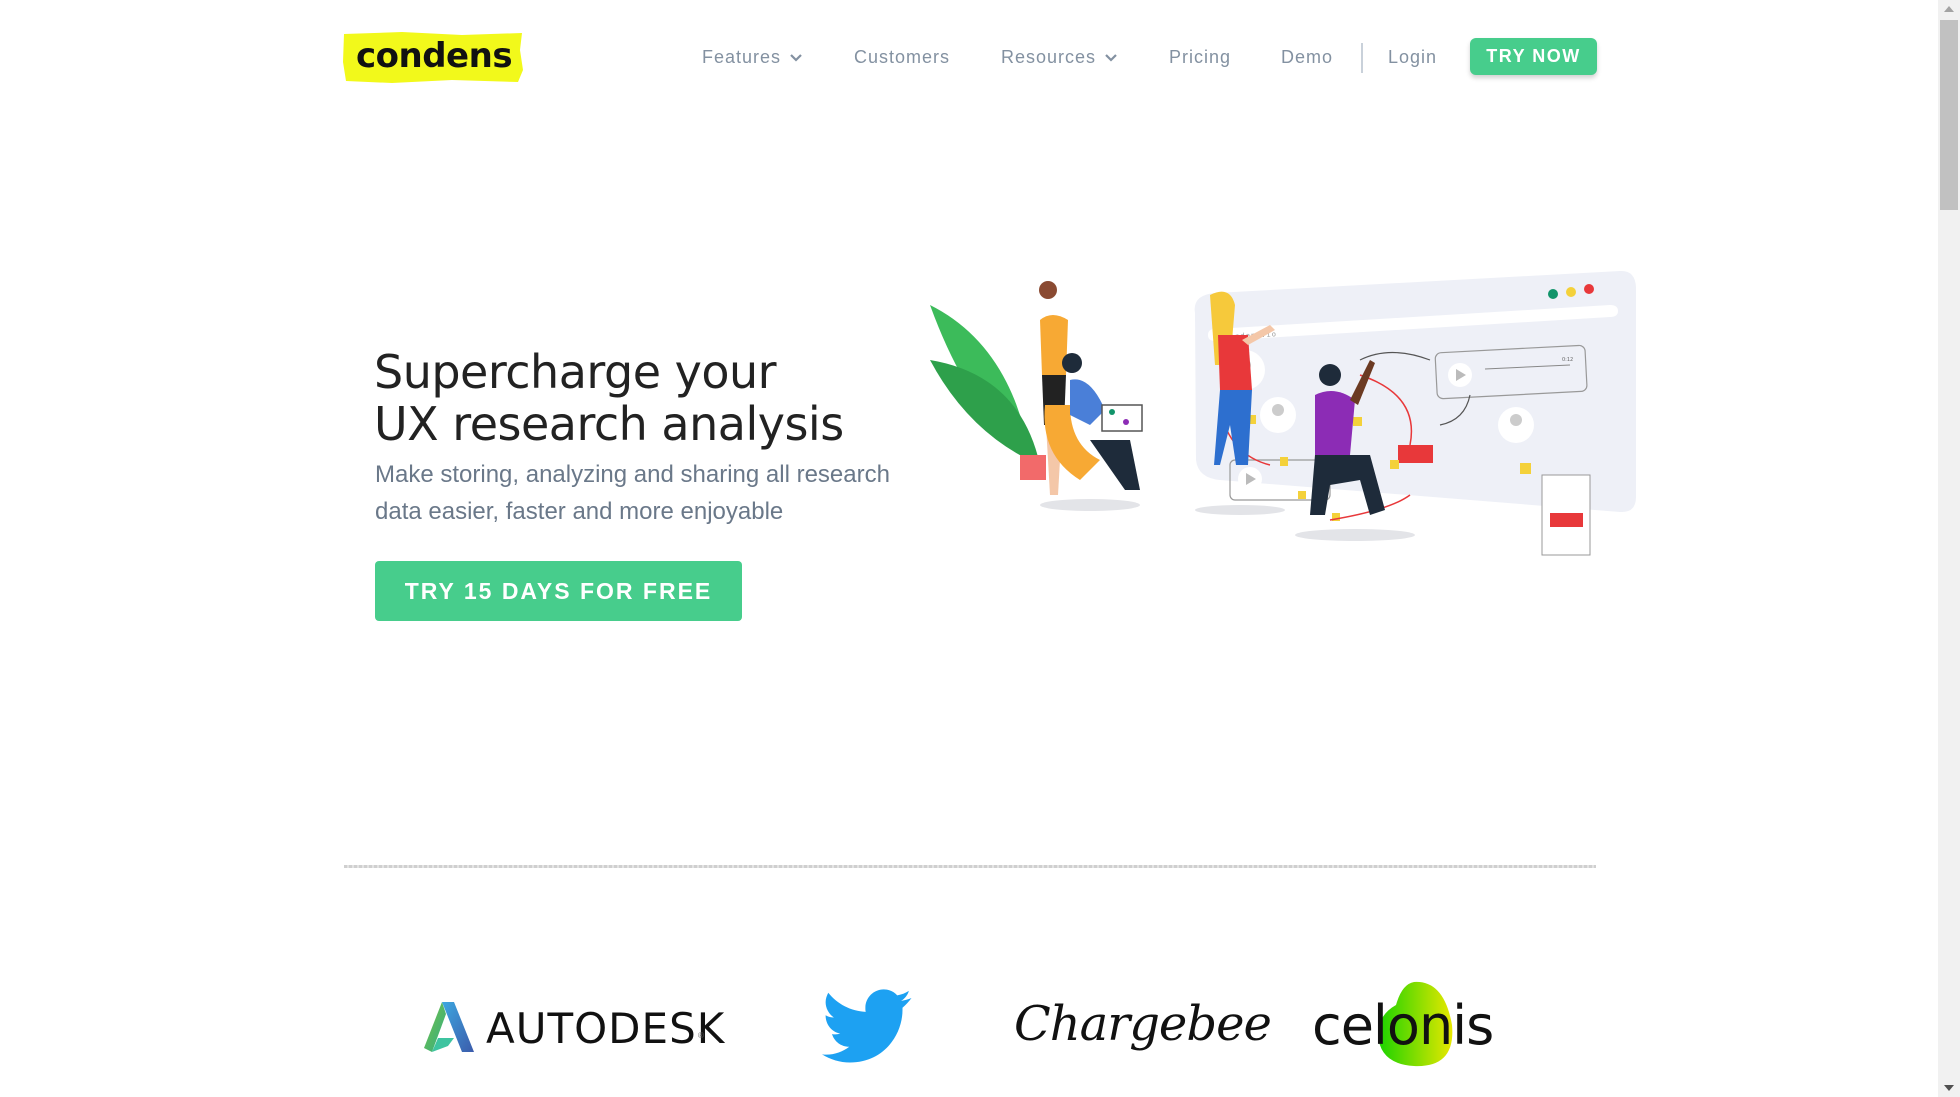 The width and height of the screenshot is (1960, 1097). I want to click on nav-resources: Resources, so click(1059, 57).